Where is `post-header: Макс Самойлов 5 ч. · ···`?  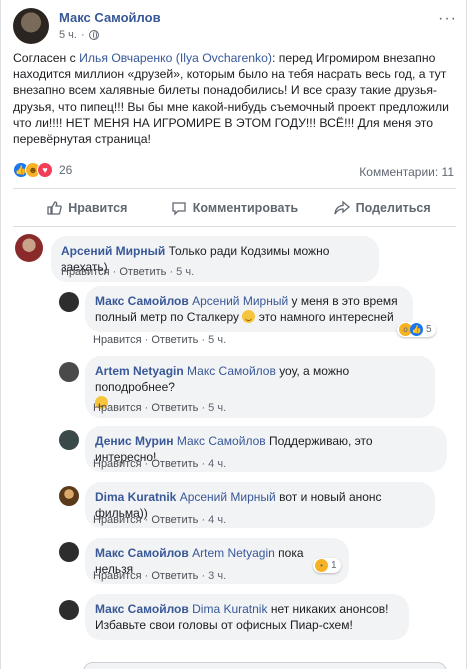
post-header: Макс Самойлов 5 ч. · ··· is located at coordinates (235, 26).